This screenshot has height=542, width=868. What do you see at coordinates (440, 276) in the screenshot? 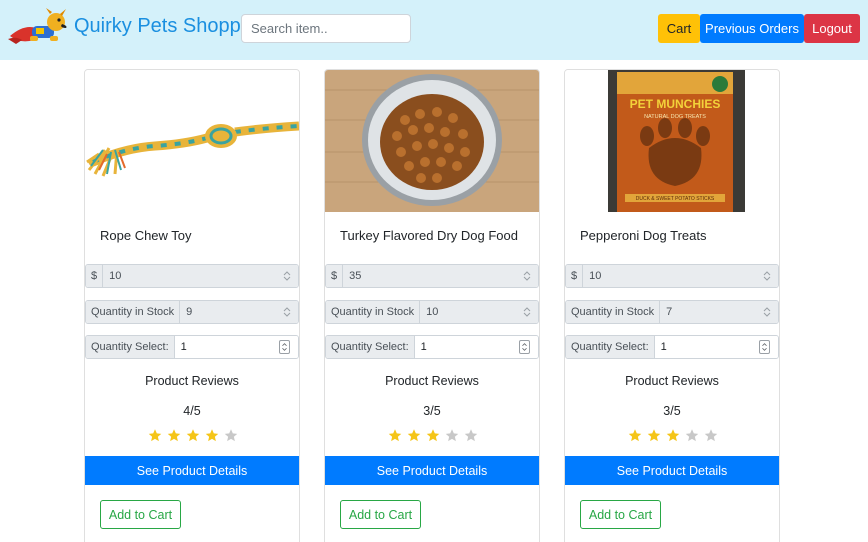
I see `price-value: 35` at bounding box center [440, 276].